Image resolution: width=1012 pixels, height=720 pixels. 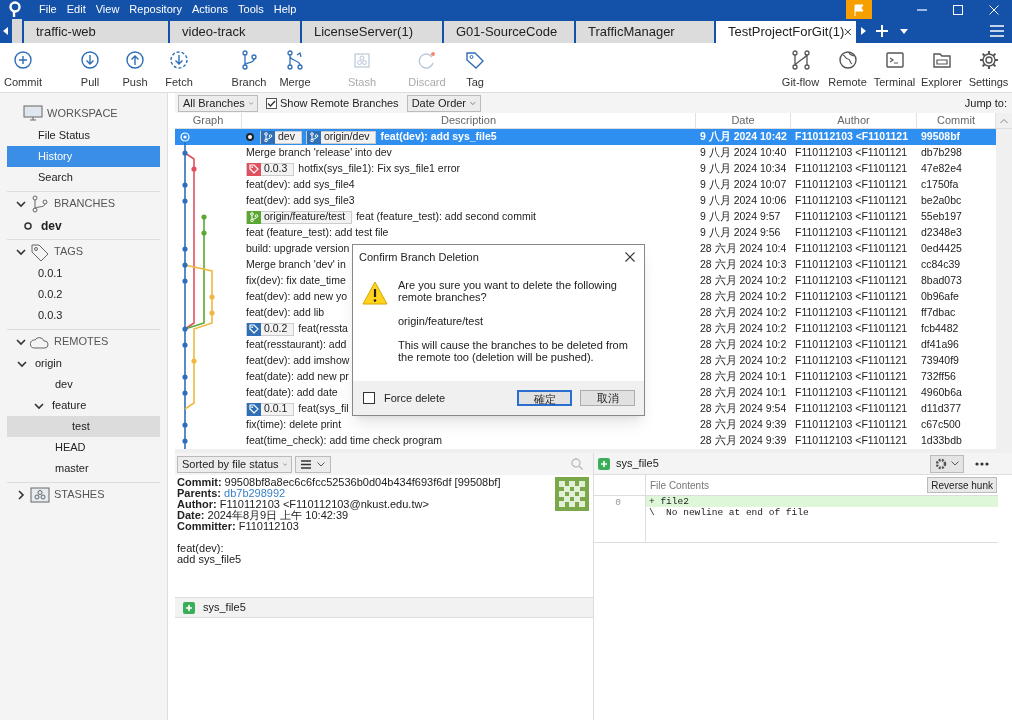 I want to click on sidebar-item: Search, so click(x=83, y=177).